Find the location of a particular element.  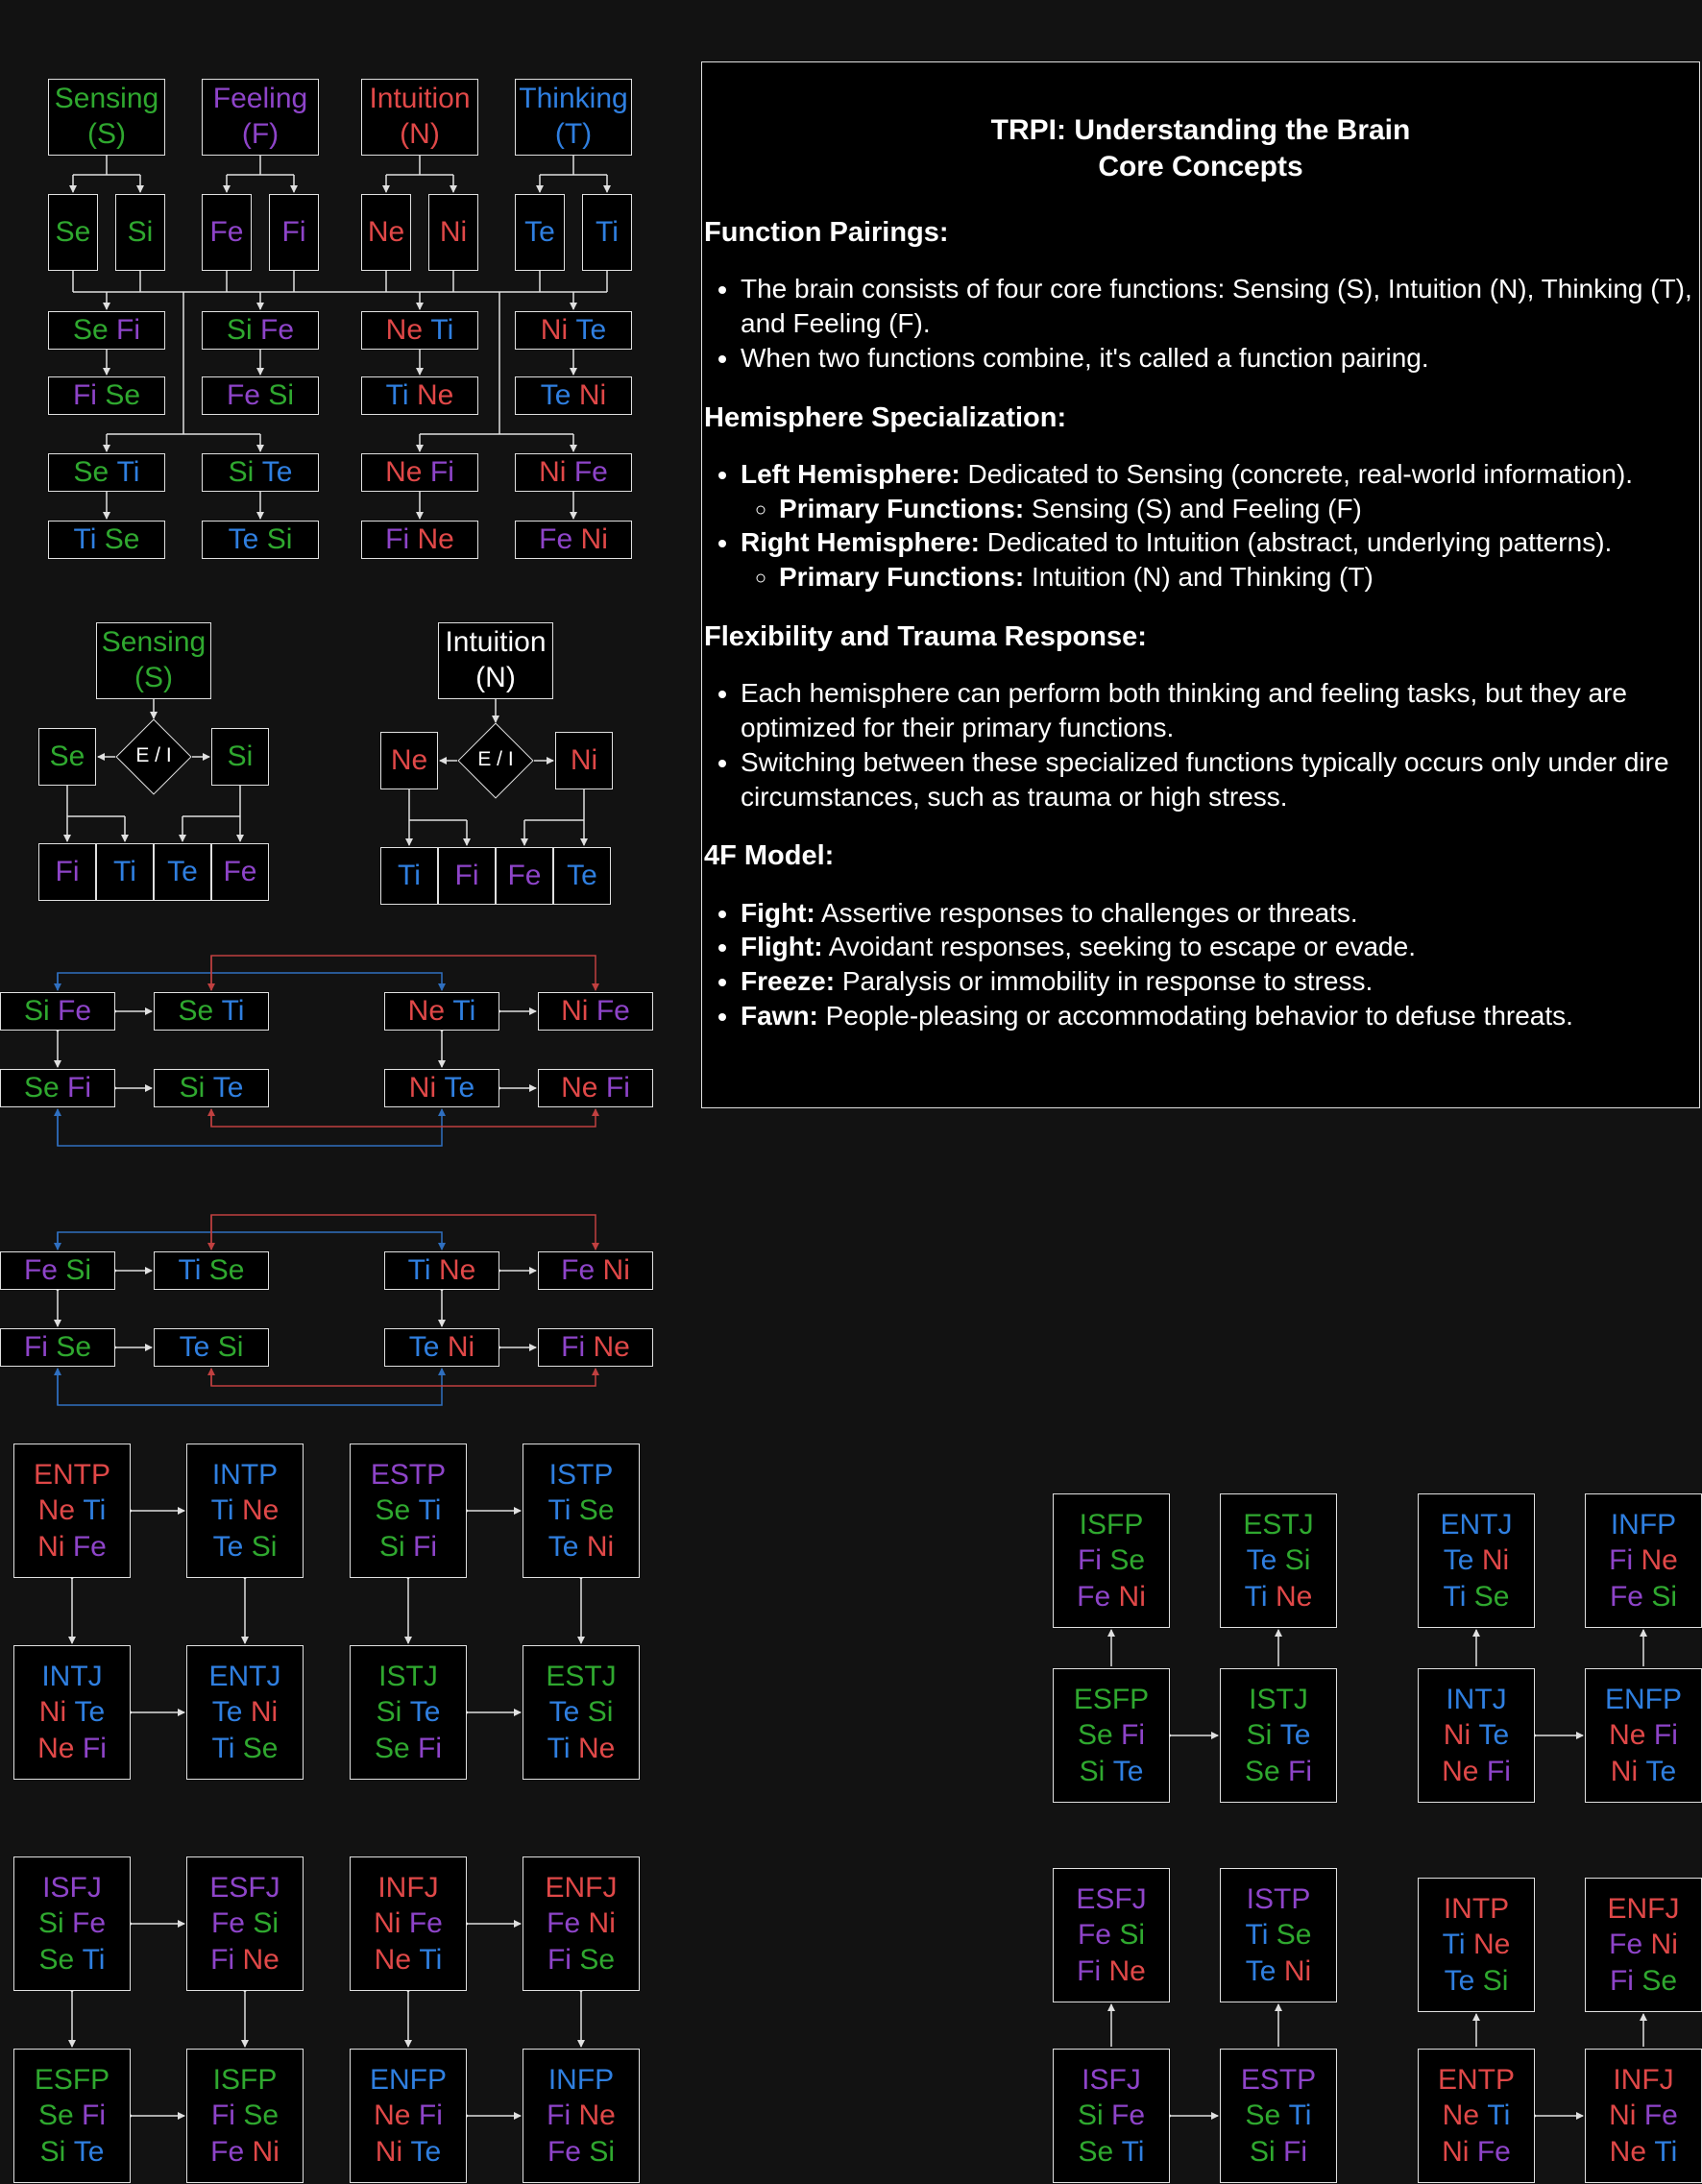

type-function-pair: Se Fi is located at coordinates (1111, 1736).